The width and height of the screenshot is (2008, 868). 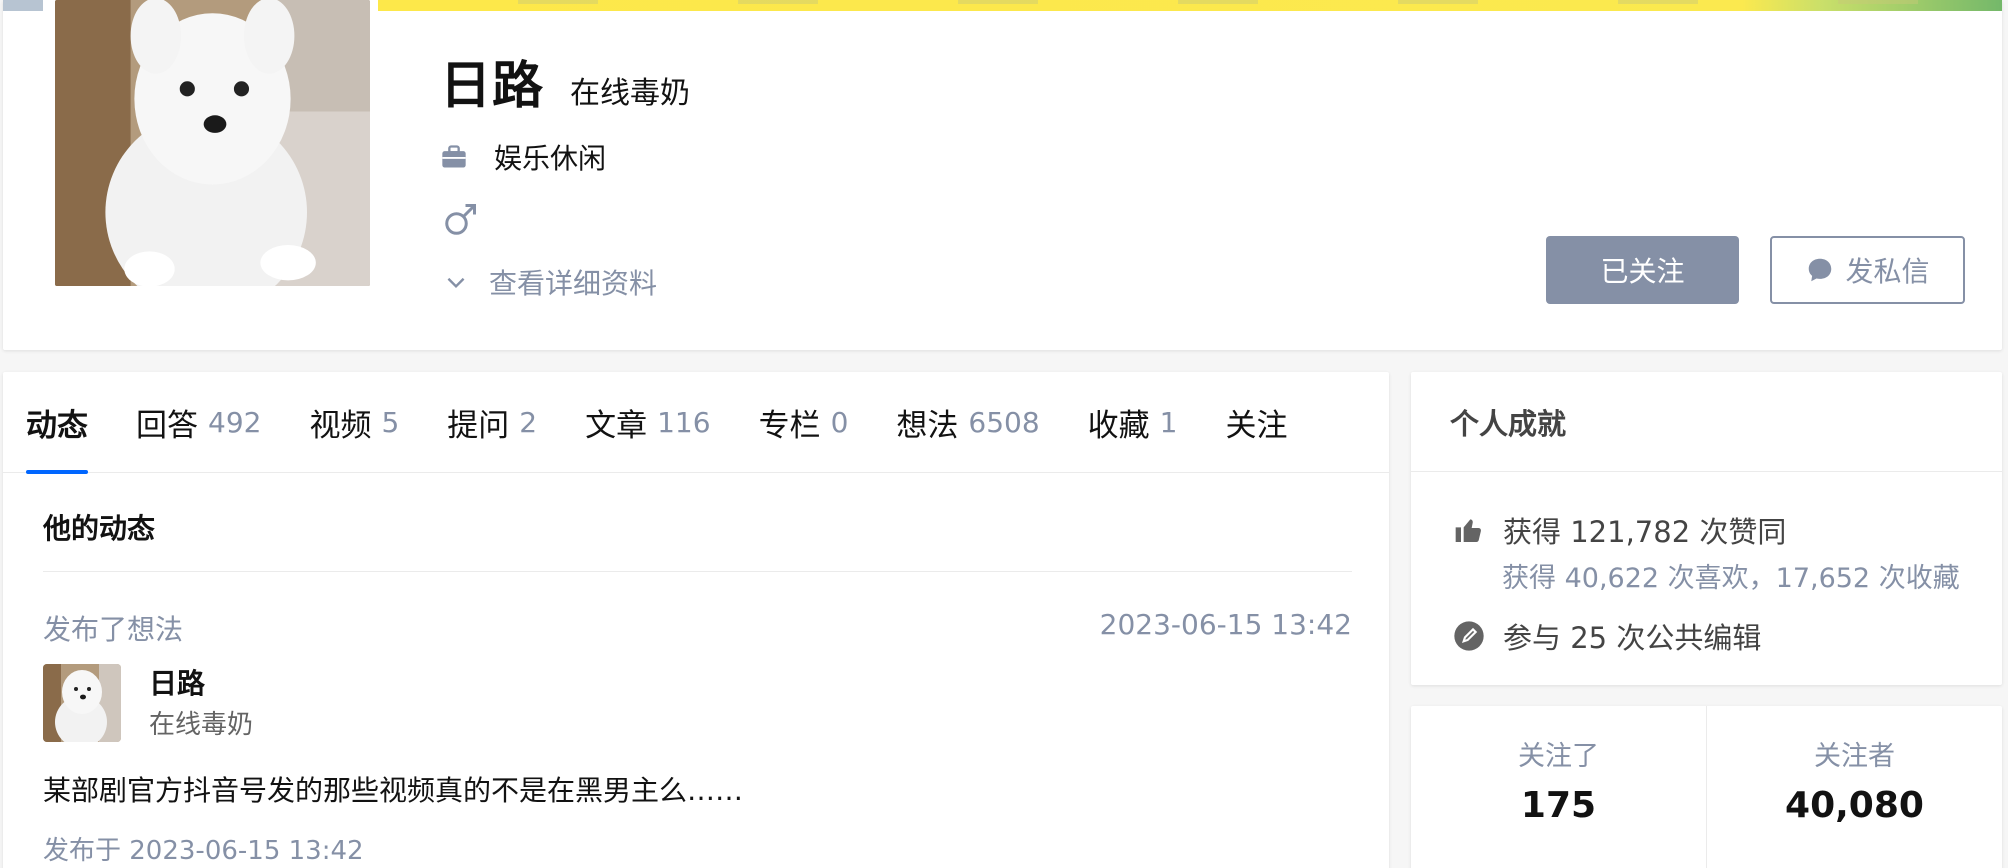 I want to click on name-row: 日路 在线毒奶, so click(x=565, y=81).